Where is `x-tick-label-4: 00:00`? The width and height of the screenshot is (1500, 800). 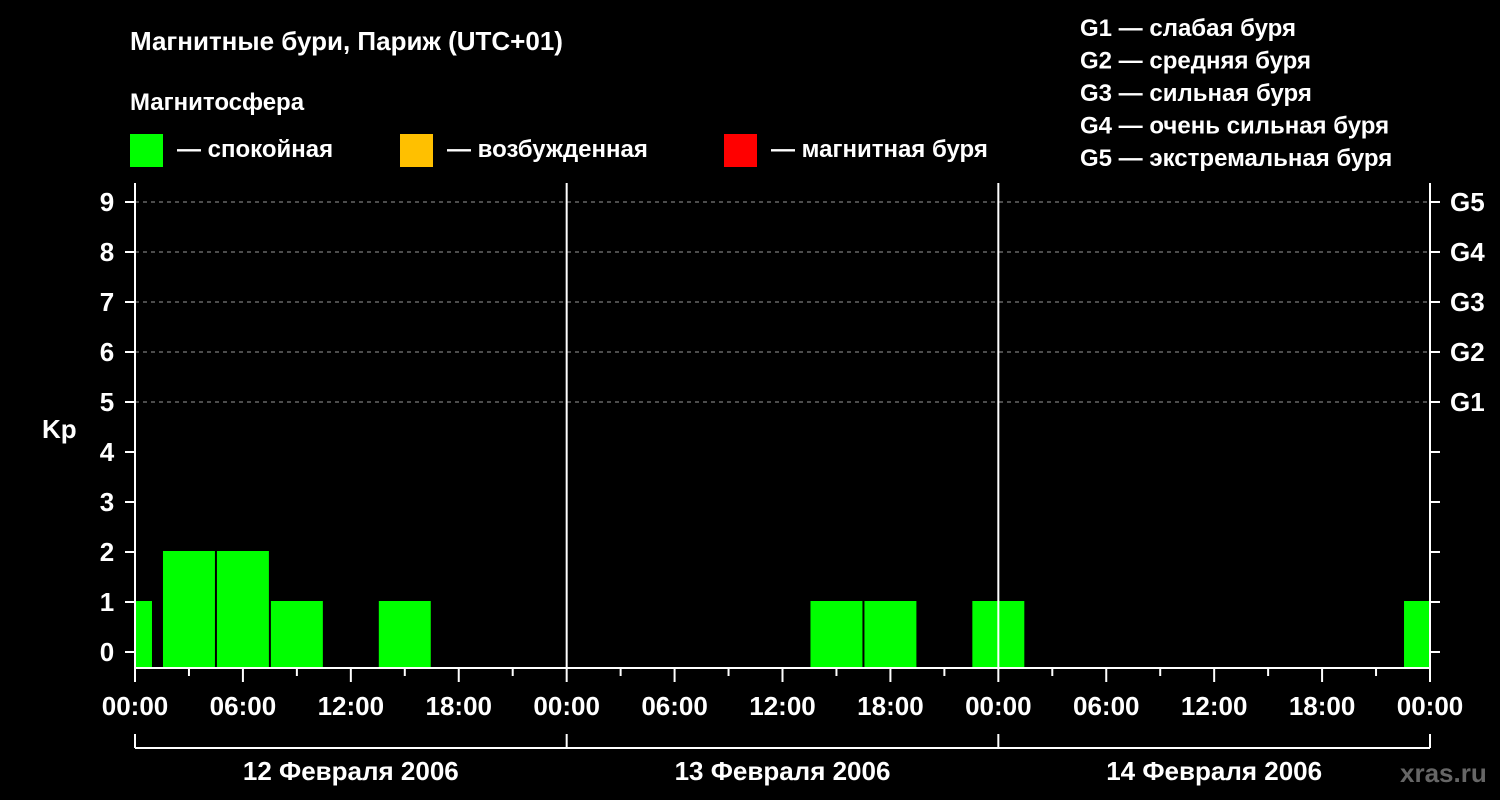 x-tick-label-4: 00:00 is located at coordinates (566, 706).